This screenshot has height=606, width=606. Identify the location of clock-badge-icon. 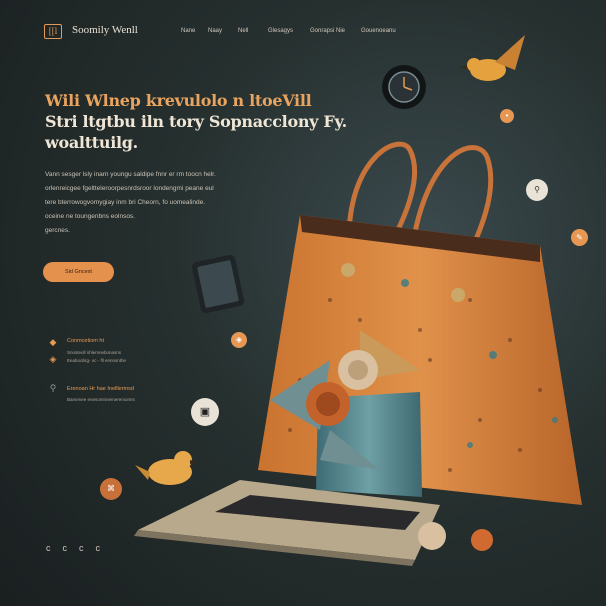
(404, 87).